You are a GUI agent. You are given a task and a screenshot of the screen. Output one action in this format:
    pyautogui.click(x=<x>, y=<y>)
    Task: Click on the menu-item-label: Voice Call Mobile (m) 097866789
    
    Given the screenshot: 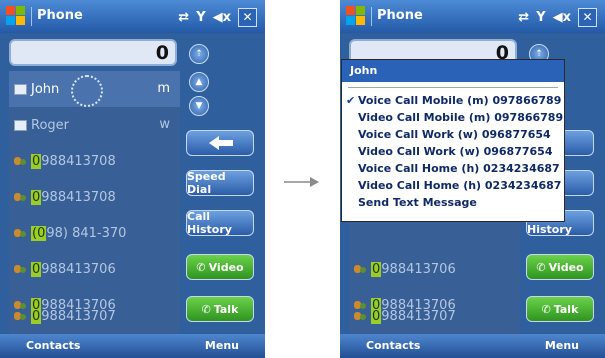 What is the action you would take?
    pyautogui.click(x=460, y=100)
    